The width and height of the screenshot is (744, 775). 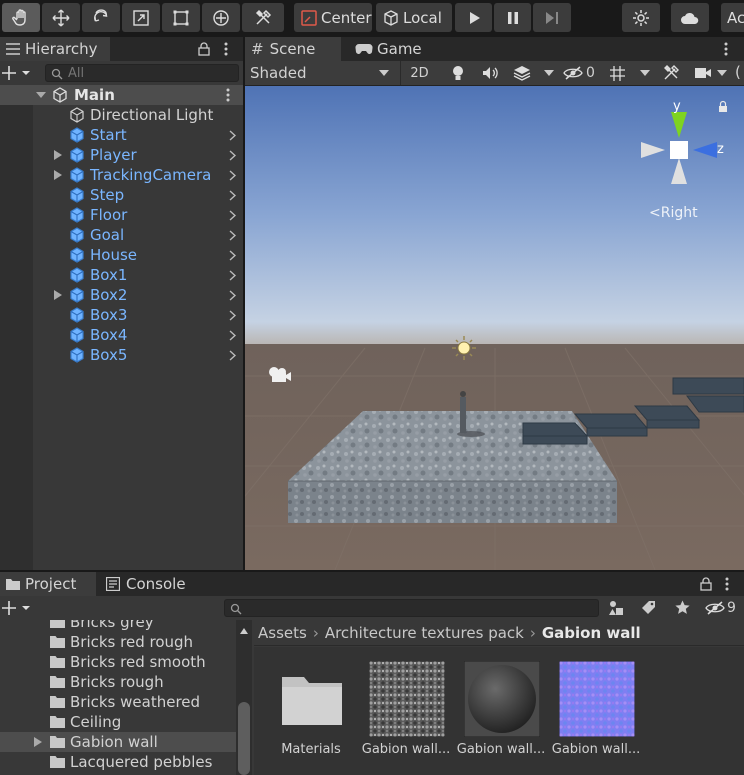 What do you see at coordinates (118, 626) in the screenshot?
I see `folder-item: Bricks grey` at bounding box center [118, 626].